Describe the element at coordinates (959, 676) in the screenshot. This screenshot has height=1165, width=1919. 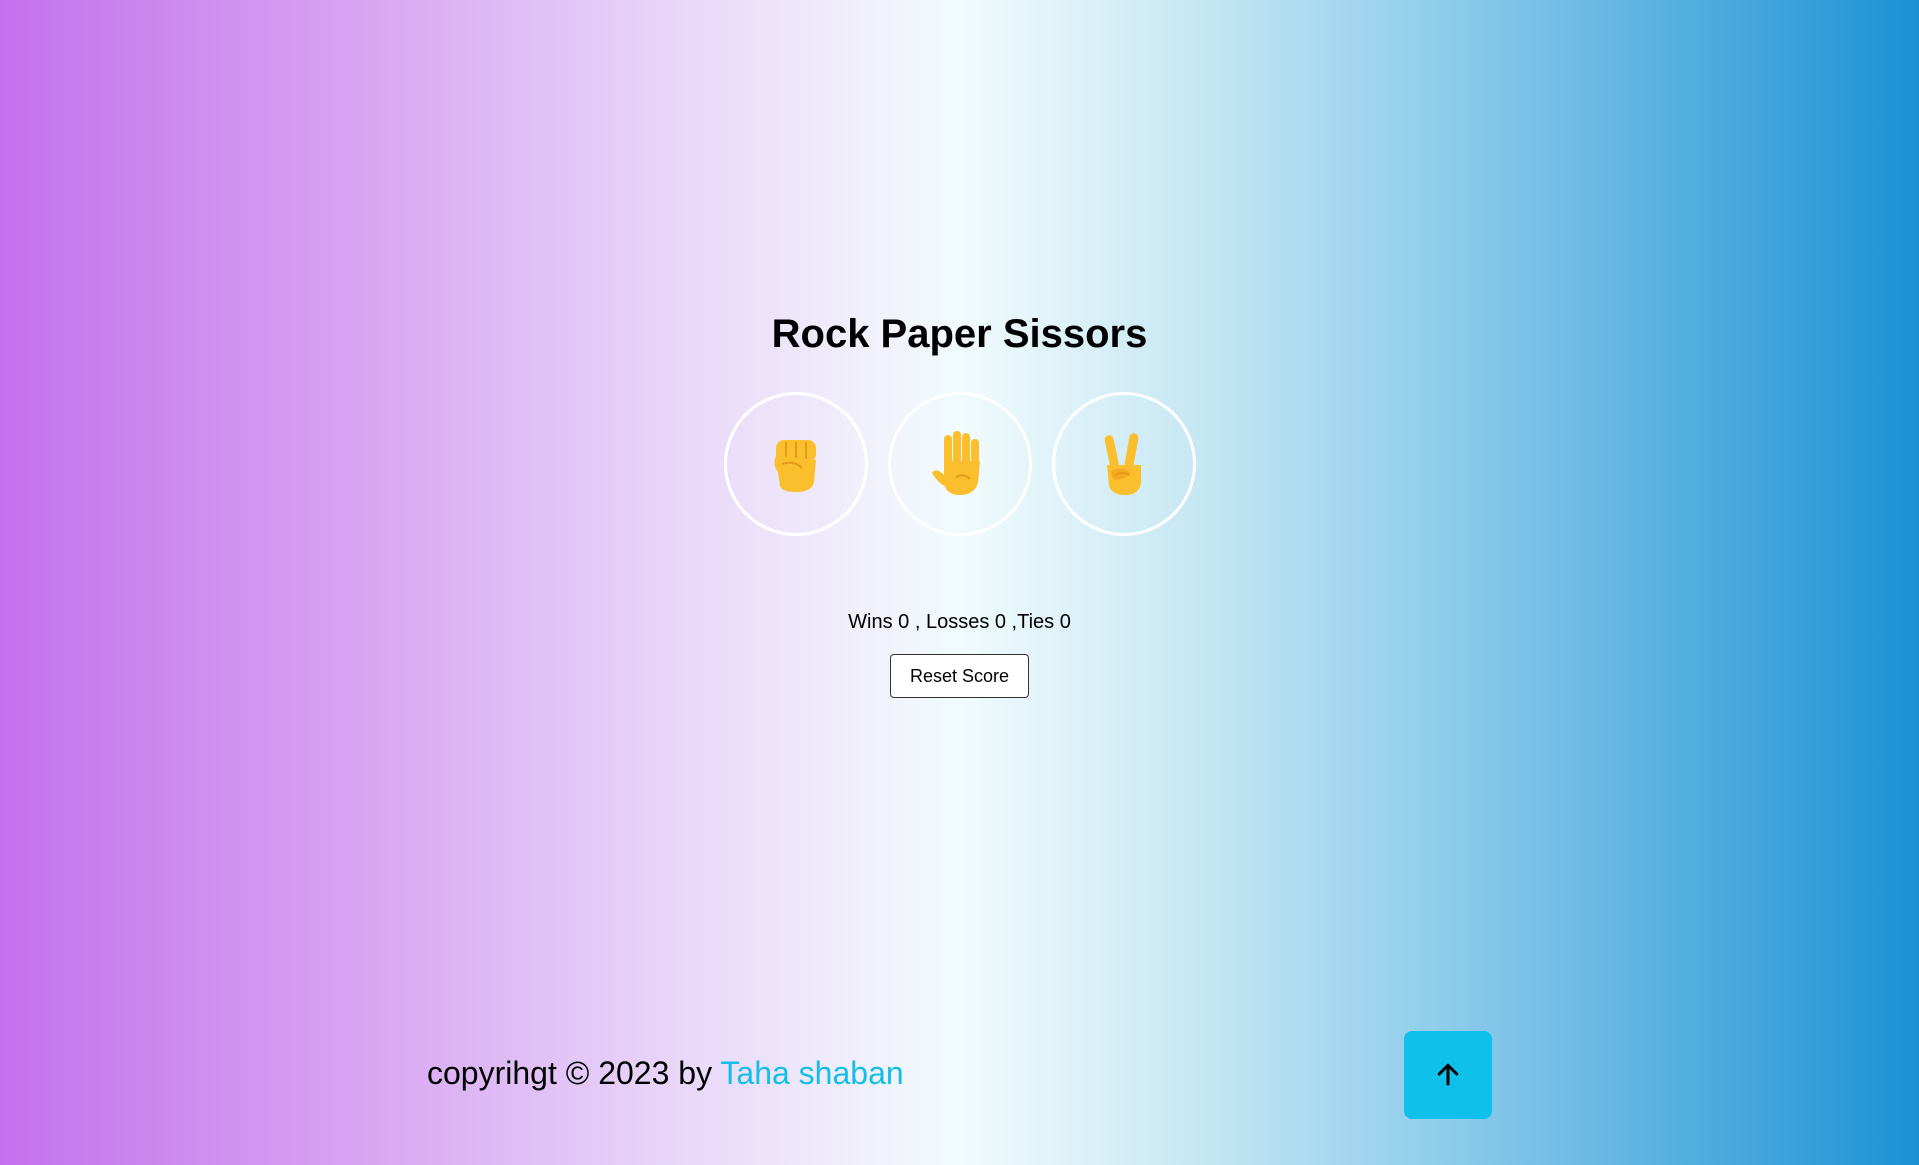
I see `reset-score-button: Reset Score` at that location.